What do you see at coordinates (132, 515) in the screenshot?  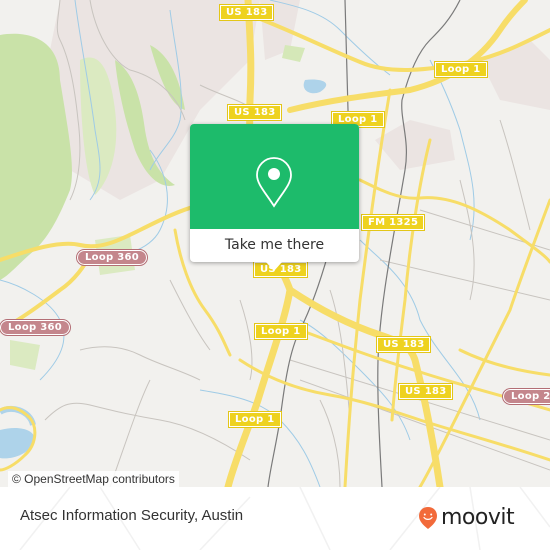 I see `place-title: Atsec Information Security, Austin` at bounding box center [132, 515].